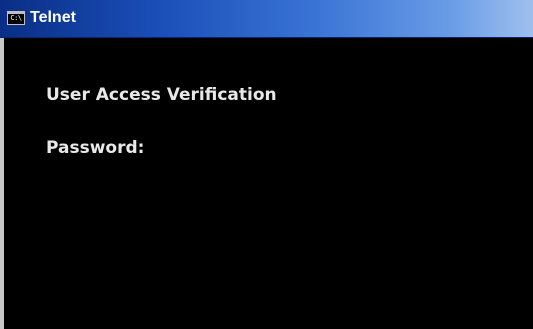  Describe the element at coordinates (319, 148) in the screenshot. I see `password-input` at that location.